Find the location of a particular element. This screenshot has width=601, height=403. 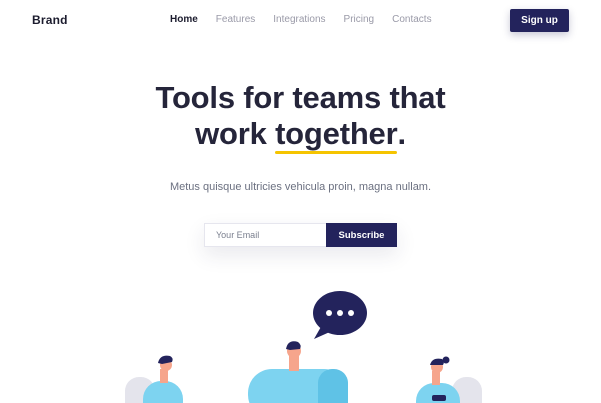

person-left is located at coordinates (154, 379).